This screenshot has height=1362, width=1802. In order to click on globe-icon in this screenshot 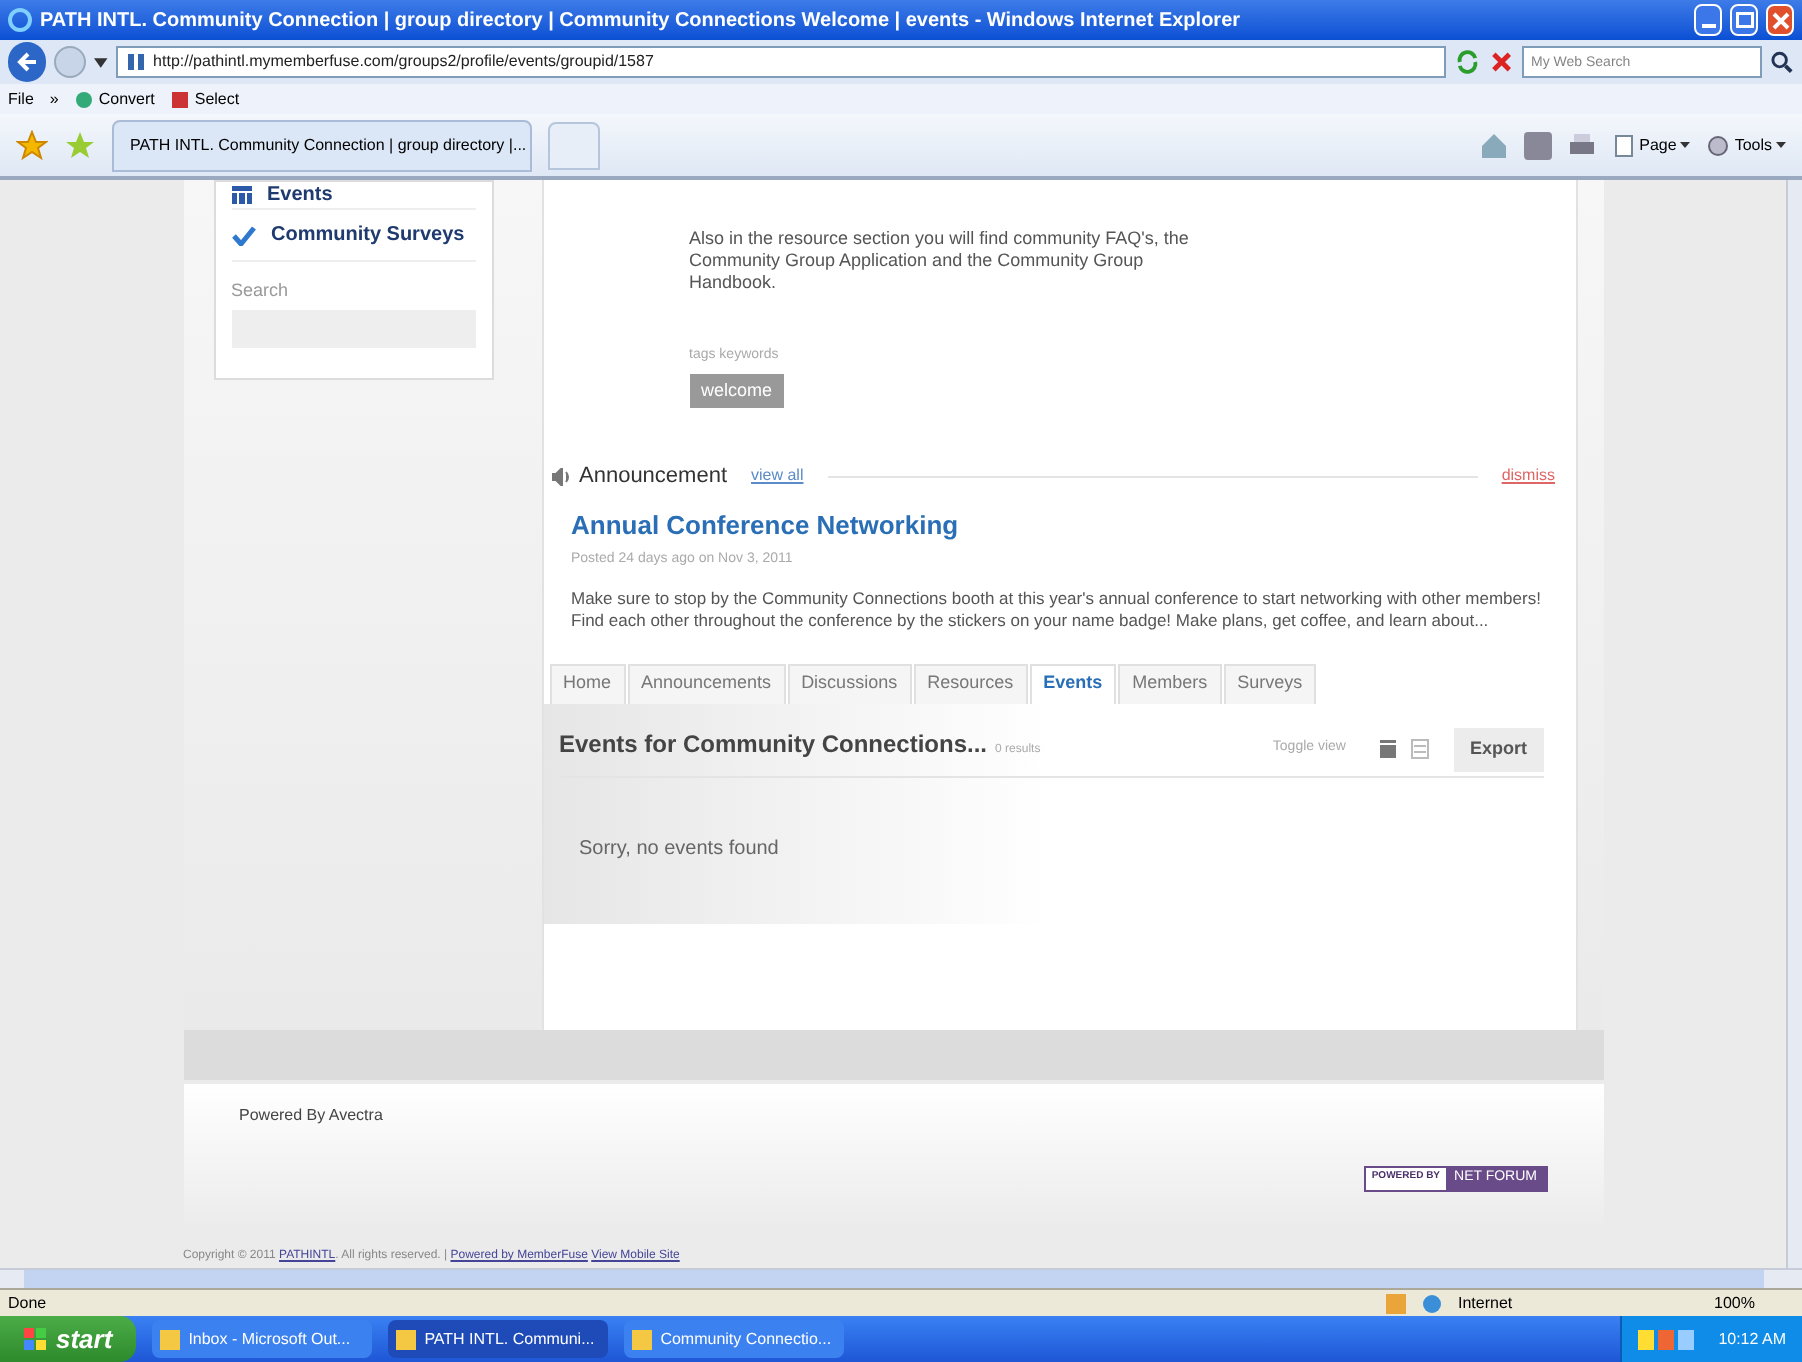, I will do `click(1432, 1303)`.